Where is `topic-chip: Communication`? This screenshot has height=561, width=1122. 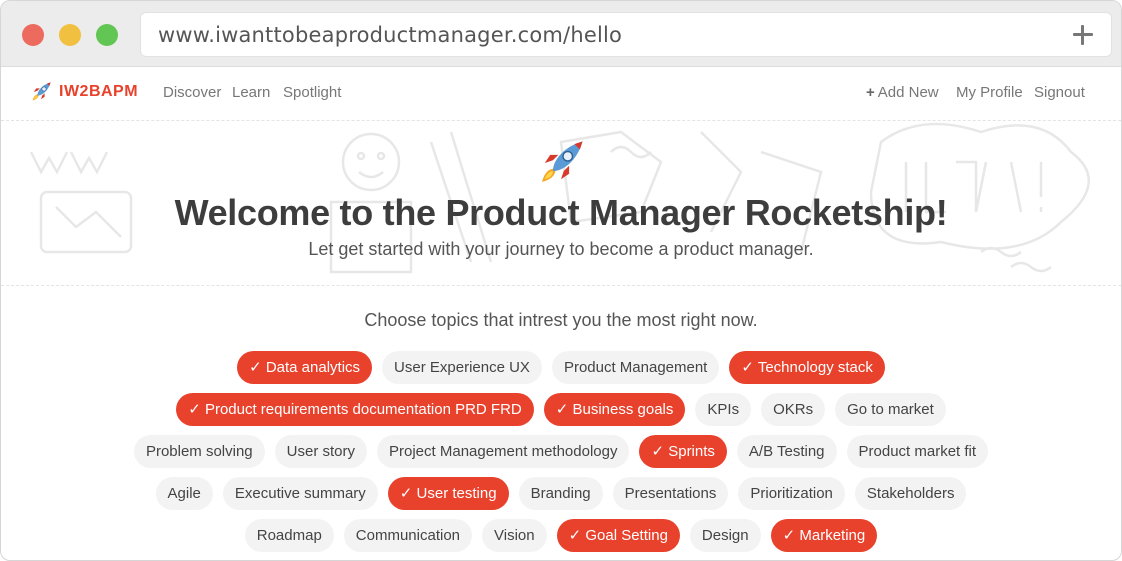 topic-chip: Communication is located at coordinates (408, 535).